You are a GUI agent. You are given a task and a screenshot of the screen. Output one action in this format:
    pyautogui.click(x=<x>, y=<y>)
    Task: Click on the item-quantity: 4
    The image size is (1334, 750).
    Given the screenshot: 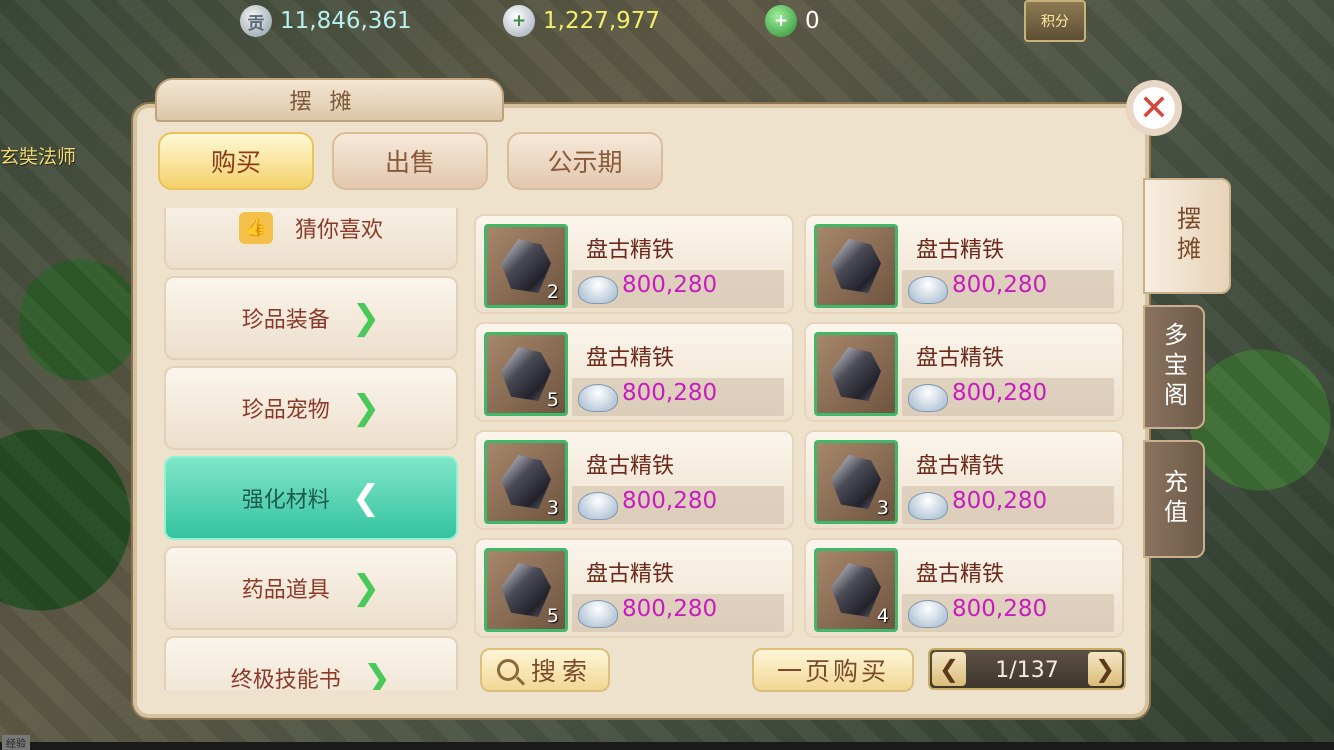 What is the action you would take?
    pyautogui.click(x=882, y=616)
    